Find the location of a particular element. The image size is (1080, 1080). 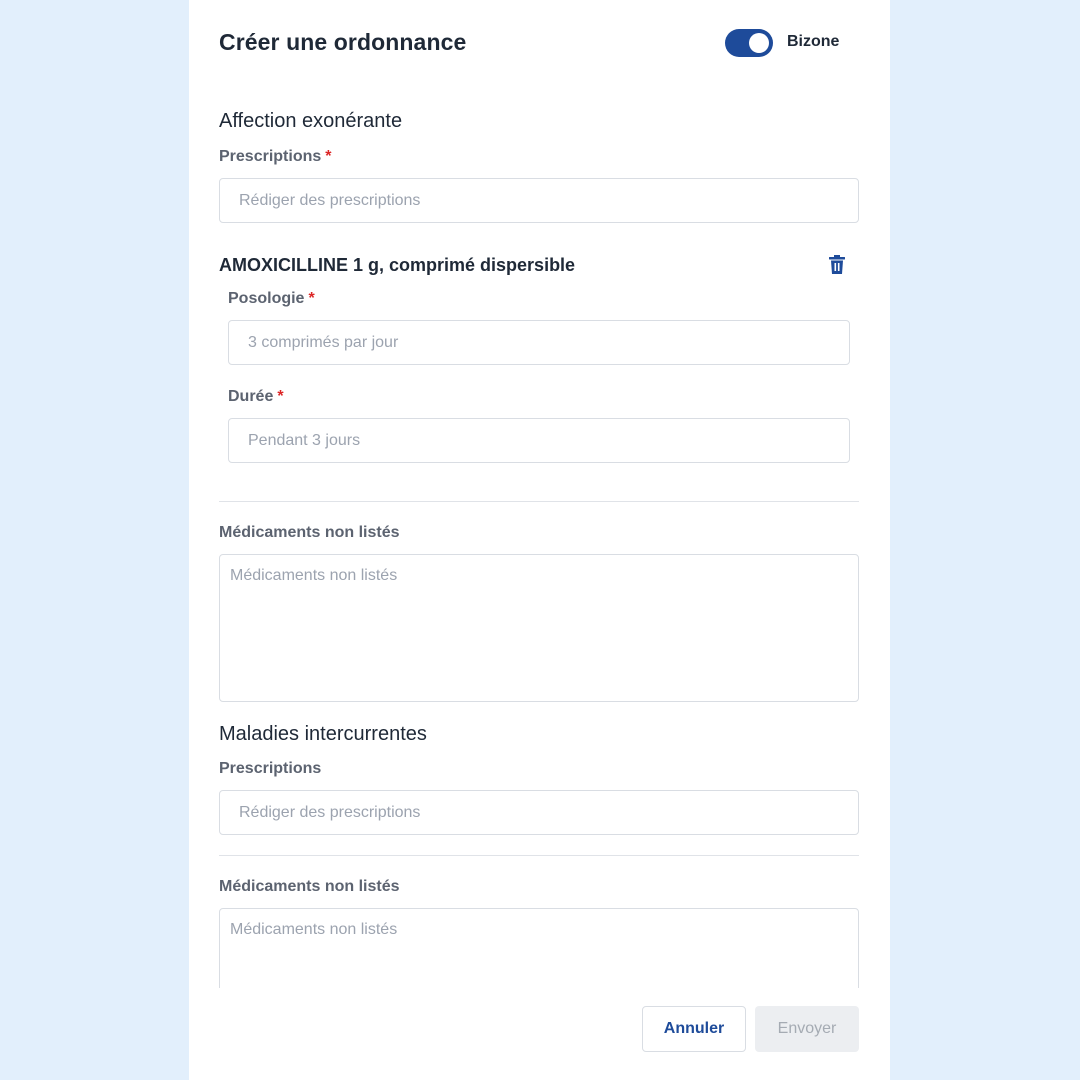

unlisted-medications-label: Médicaments non listés is located at coordinates (309, 532).